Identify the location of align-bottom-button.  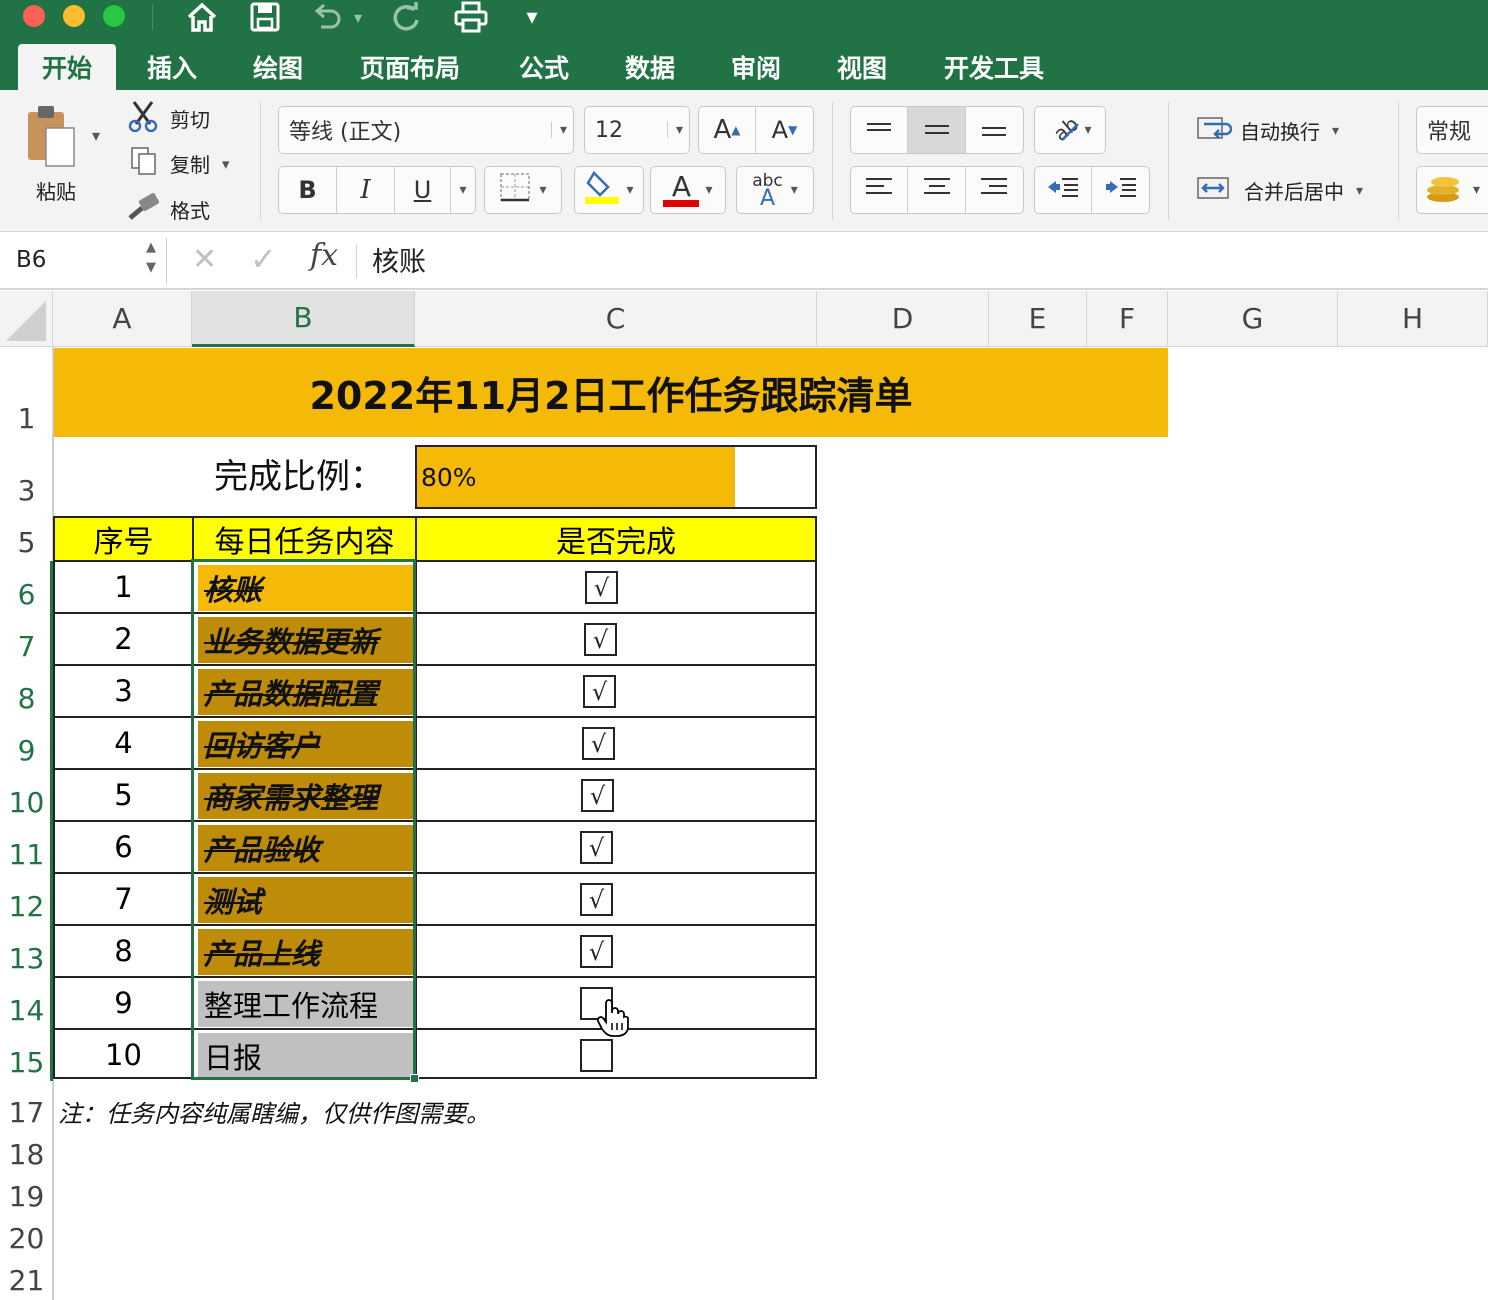
(994, 130).